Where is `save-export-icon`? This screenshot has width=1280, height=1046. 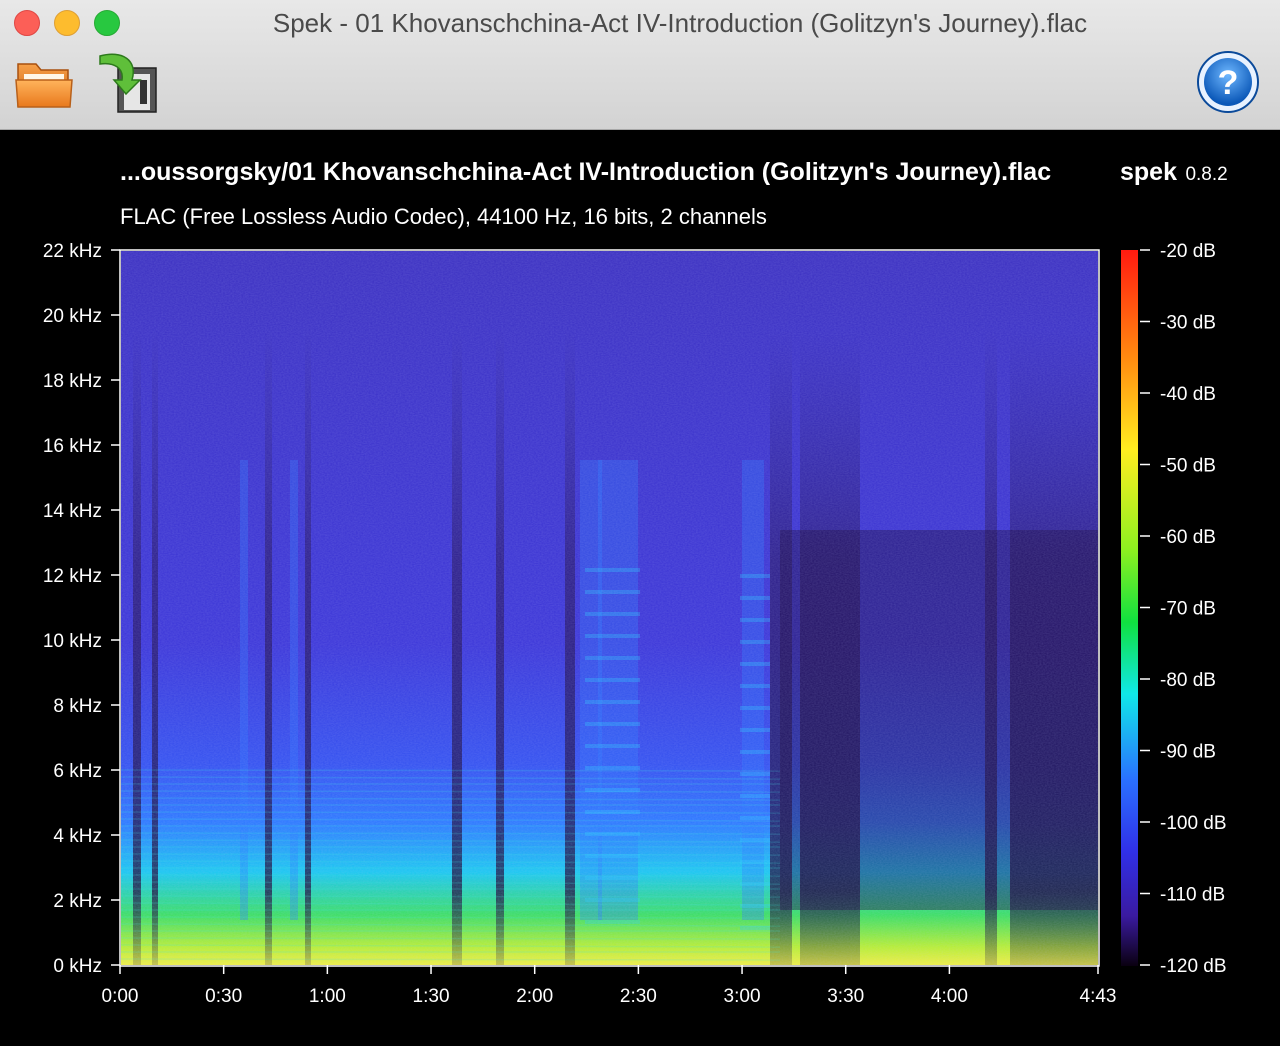
save-export-icon is located at coordinates (128, 83).